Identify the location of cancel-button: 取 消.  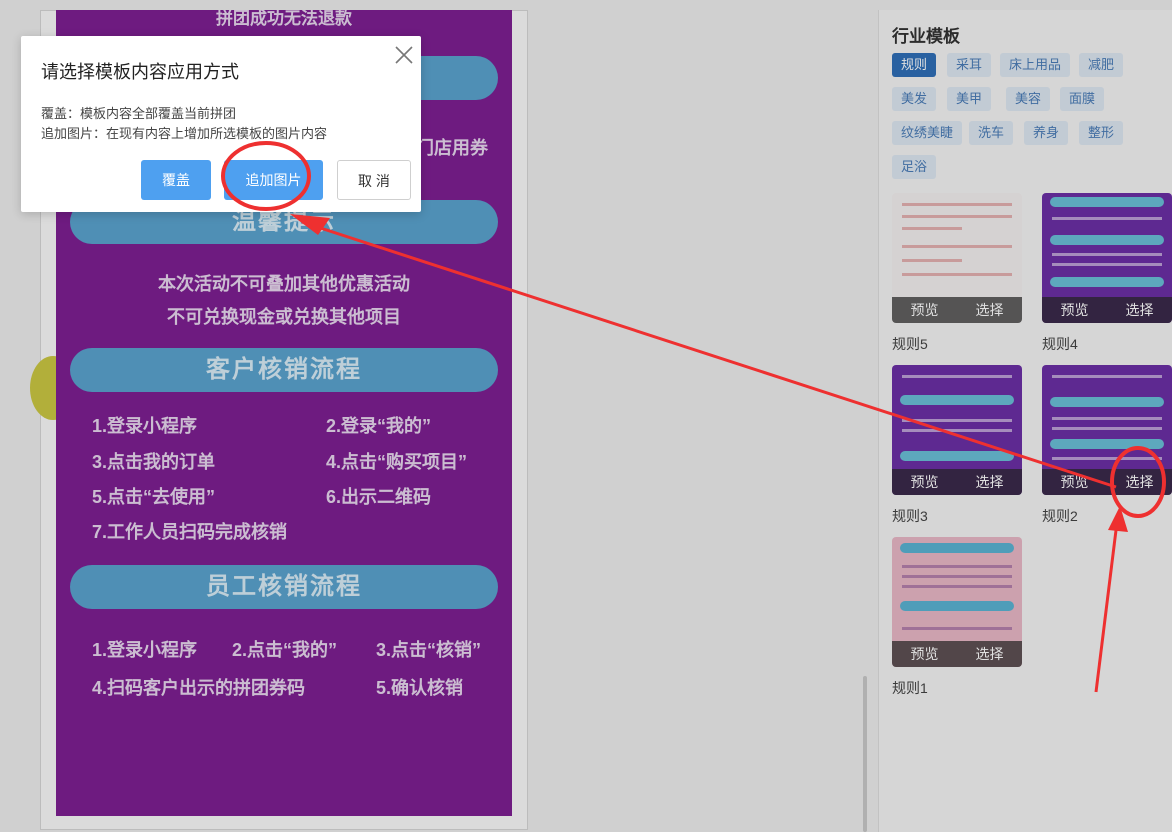
(374, 180).